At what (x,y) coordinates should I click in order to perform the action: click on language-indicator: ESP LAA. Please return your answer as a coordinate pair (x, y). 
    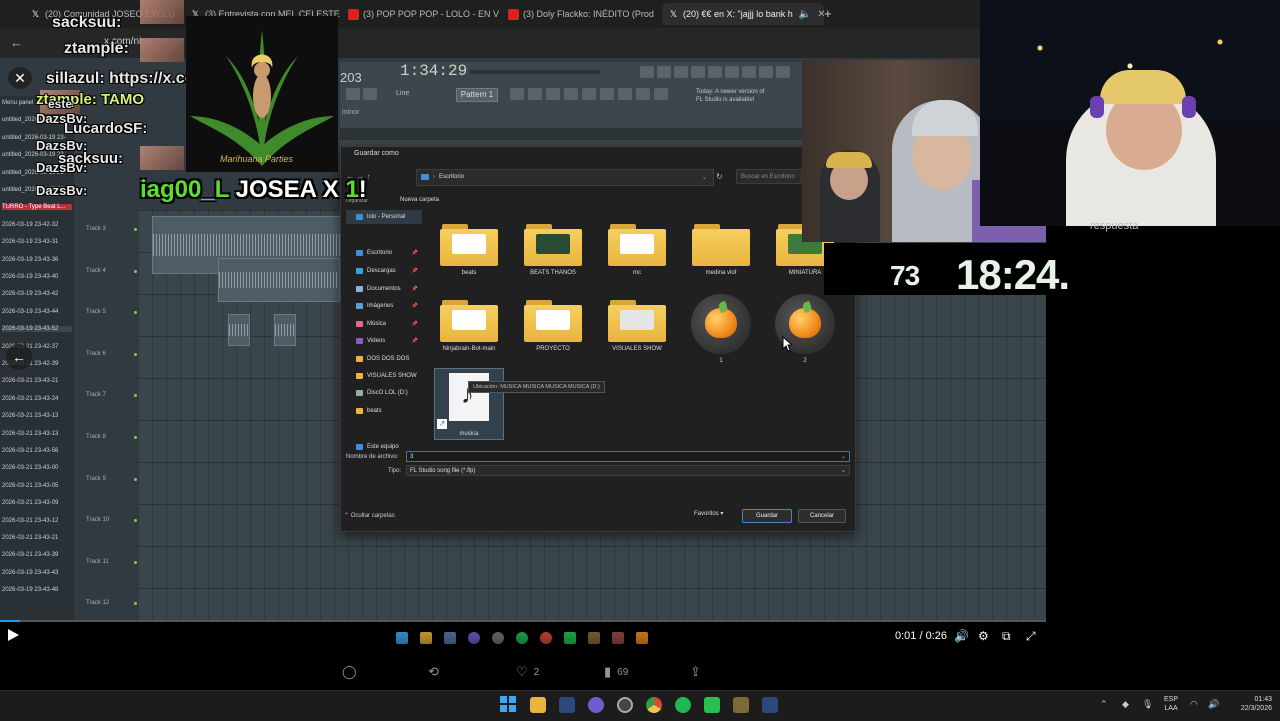
    Looking at the image, I should click on (1171, 704).